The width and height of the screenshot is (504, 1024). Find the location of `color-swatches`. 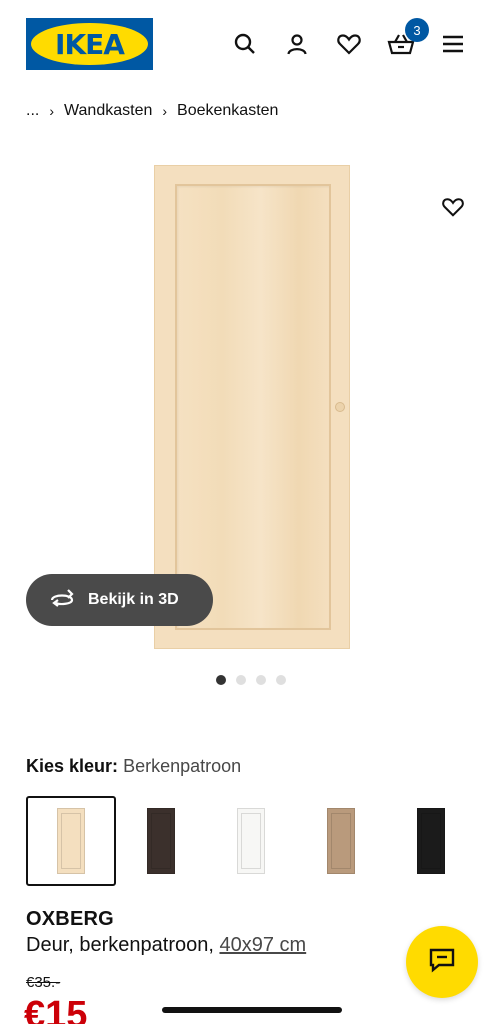

color-swatches is located at coordinates (251, 841).